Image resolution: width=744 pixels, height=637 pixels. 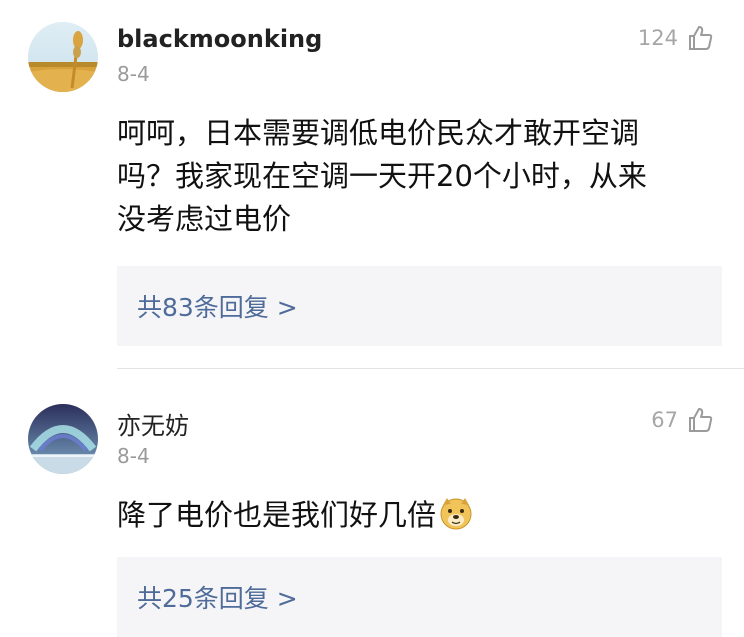 I want to click on like-button: 124, so click(x=676, y=38).